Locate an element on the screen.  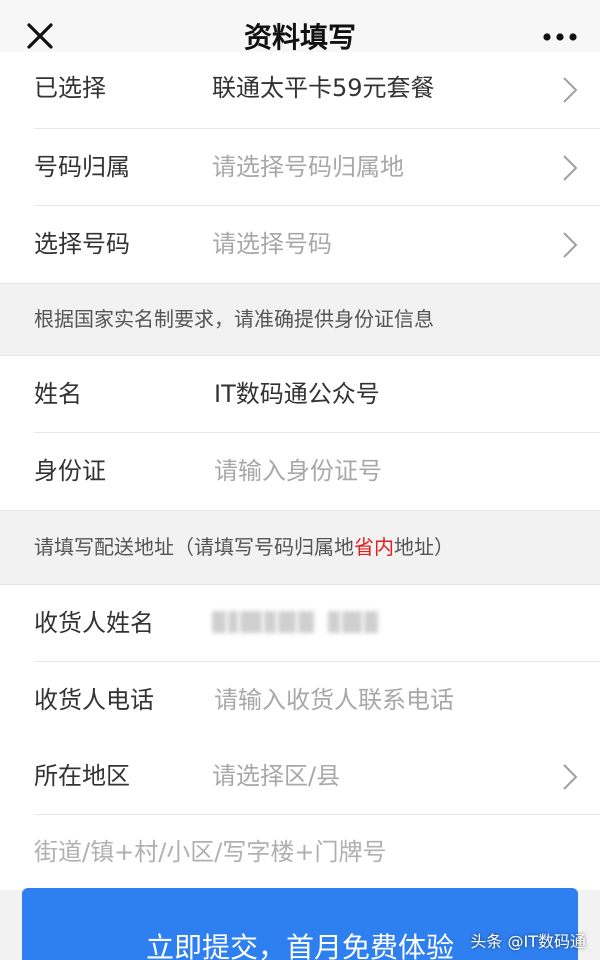
location-label: 号码归属 is located at coordinates (82, 167).